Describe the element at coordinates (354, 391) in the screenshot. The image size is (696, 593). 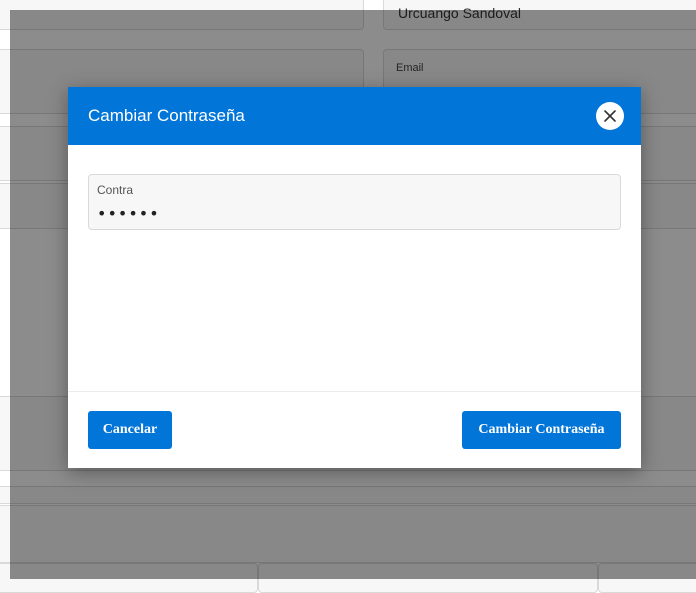
I see `footer-divider` at that location.